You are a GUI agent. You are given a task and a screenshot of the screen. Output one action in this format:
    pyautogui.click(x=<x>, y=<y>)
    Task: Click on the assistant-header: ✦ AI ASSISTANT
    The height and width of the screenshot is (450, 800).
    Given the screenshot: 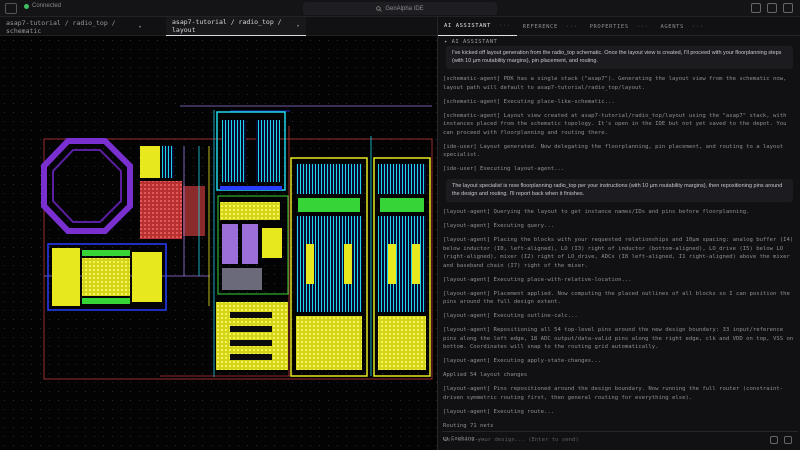 What is the action you would take?
    pyautogui.click(x=470, y=42)
    